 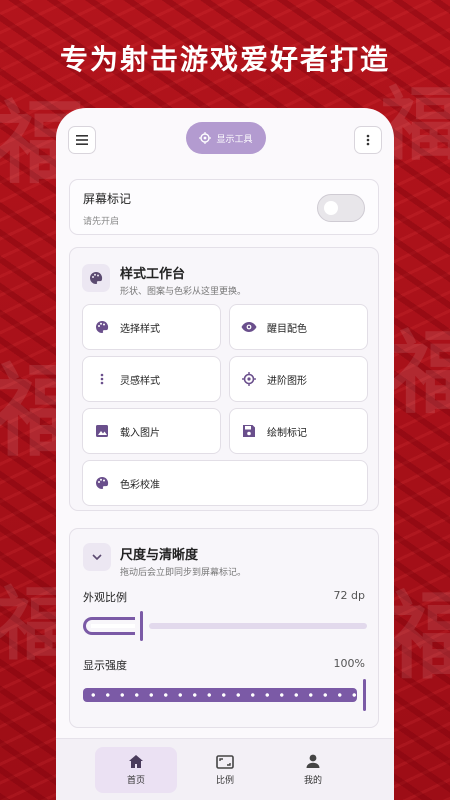 I want to click on nav-item-profile: 我的, so click(x=313, y=770).